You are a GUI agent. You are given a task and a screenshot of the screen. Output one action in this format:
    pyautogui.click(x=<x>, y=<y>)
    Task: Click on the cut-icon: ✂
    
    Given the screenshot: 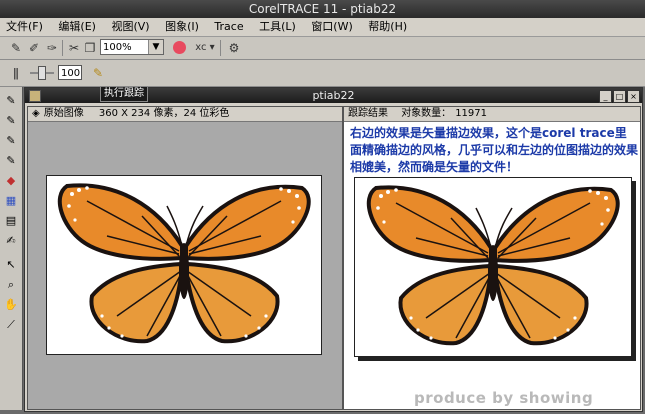 What is the action you would take?
    pyautogui.click(x=74, y=48)
    